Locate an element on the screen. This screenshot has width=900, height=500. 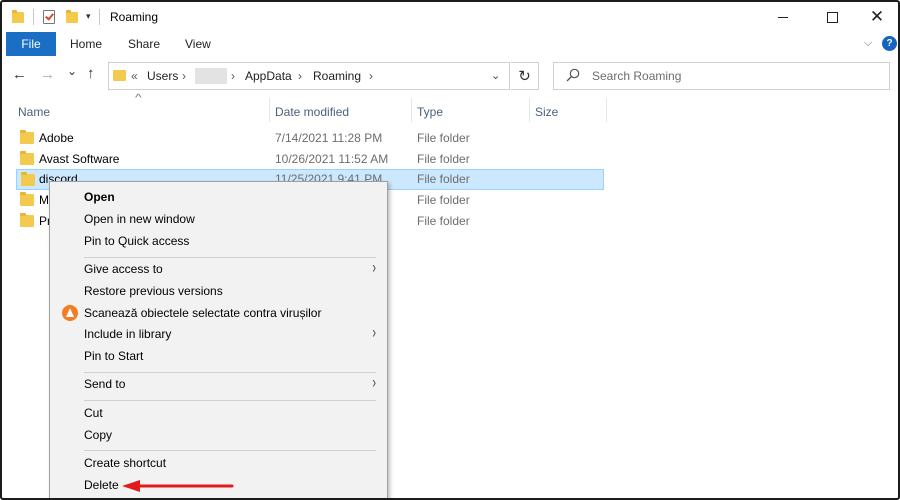
address-bar: « Users › › AppData › Roaming › ⌄ is located at coordinates (309, 76).